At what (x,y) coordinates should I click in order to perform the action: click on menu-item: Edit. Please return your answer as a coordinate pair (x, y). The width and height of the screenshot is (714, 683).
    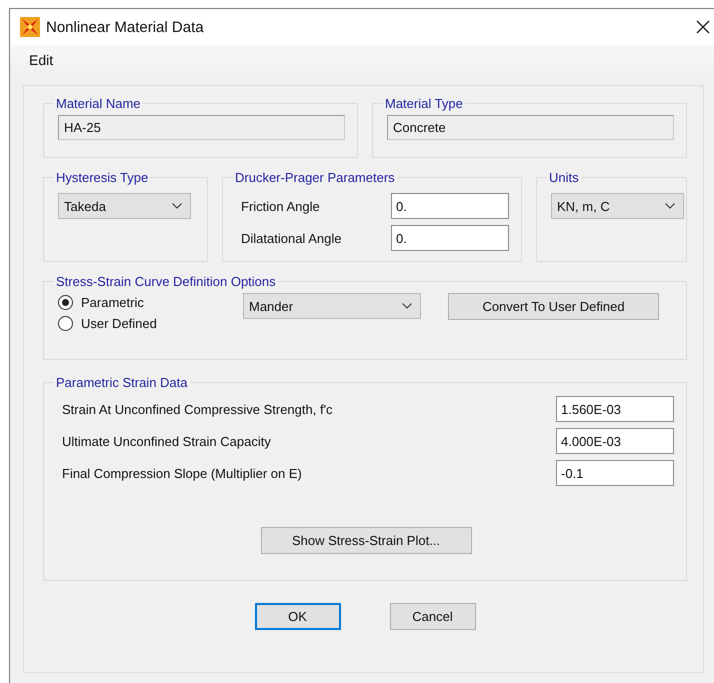
    Looking at the image, I should click on (41, 60).